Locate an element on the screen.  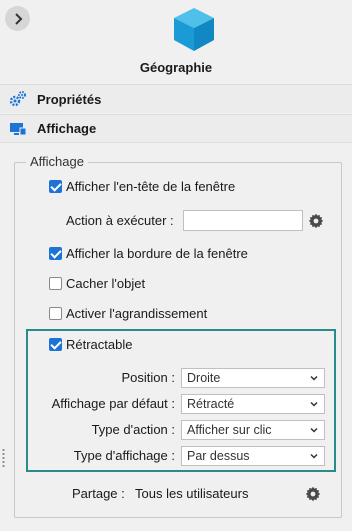
resize-grip is located at coordinates (3, 458).